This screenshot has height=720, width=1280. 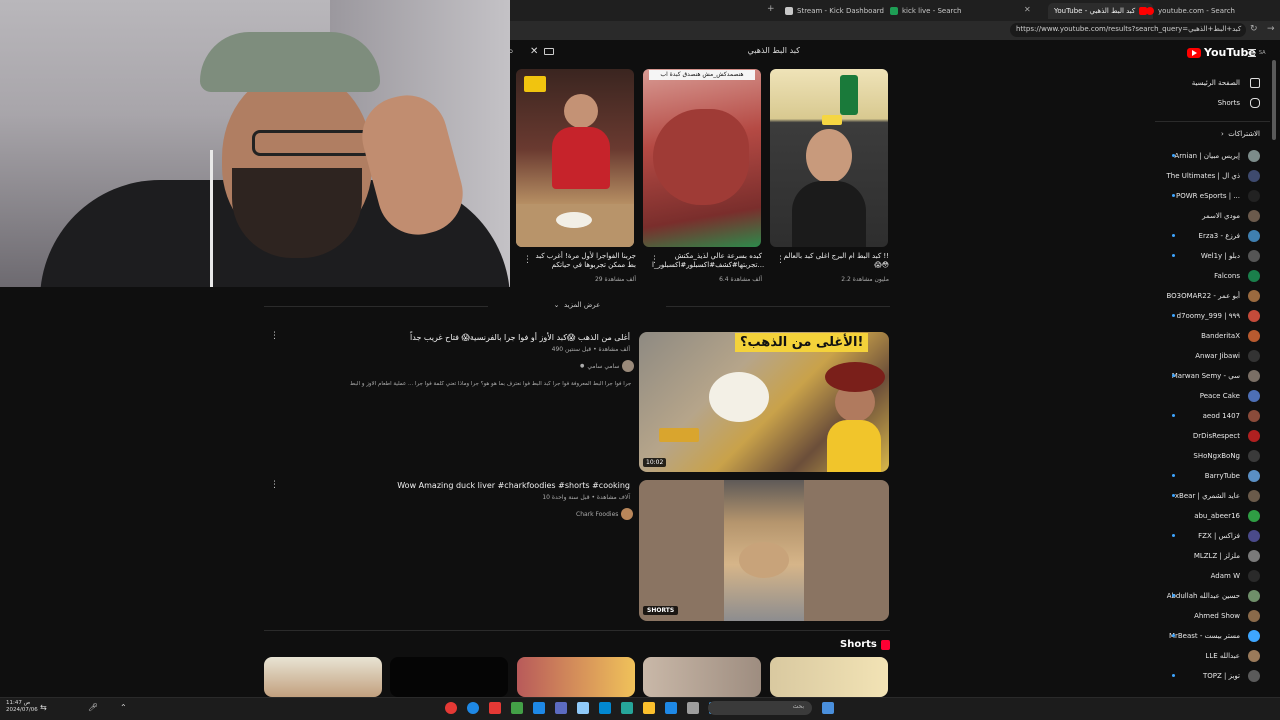 I want to click on close-tab-icon: ✕, so click(x=1027, y=9).